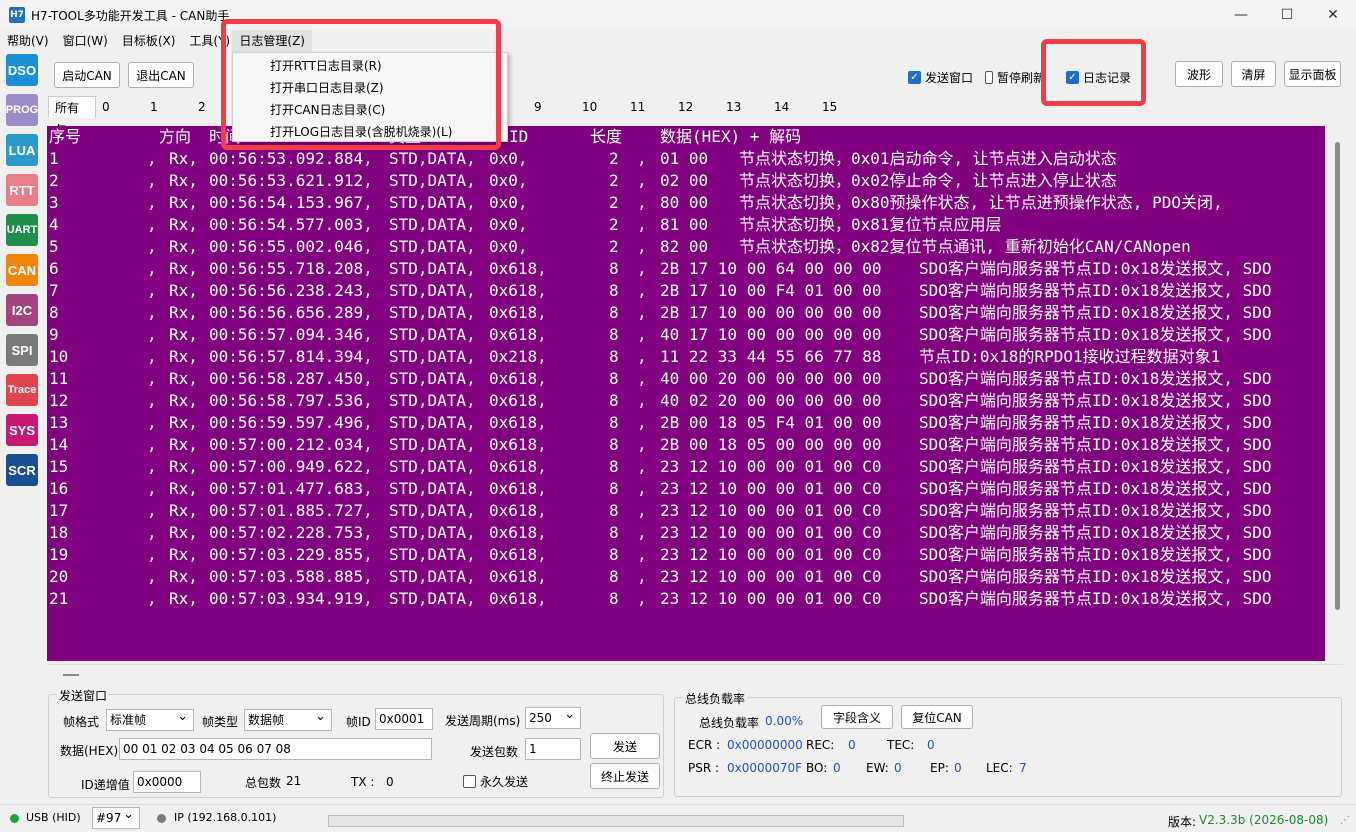 The height and width of the screenshot is (832, 1356). I want to click on clear-screen-button: 清屏, so click(1253, 74).